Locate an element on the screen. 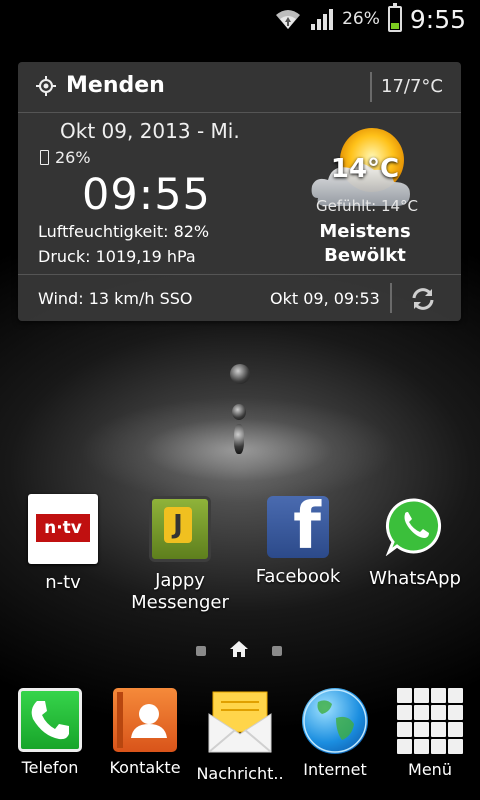 This screenshot has width=480, height=800. wind-text: Wind: 13 km/h SSO is located at coordinates (115, 298).